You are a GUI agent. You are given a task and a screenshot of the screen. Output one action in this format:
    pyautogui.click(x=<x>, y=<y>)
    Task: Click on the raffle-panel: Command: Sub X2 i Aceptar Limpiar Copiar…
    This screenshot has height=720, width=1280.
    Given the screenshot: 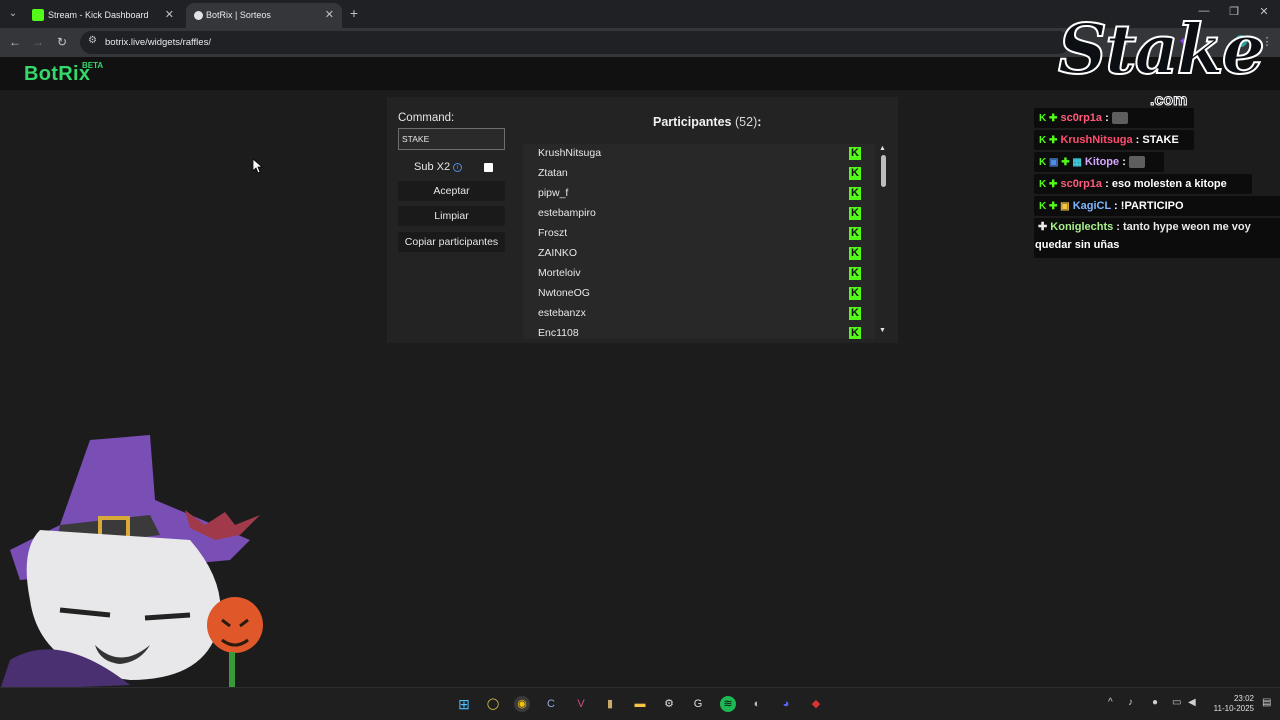 What is the action you would take?
    pyautogui.click(x=642, y=220)
    